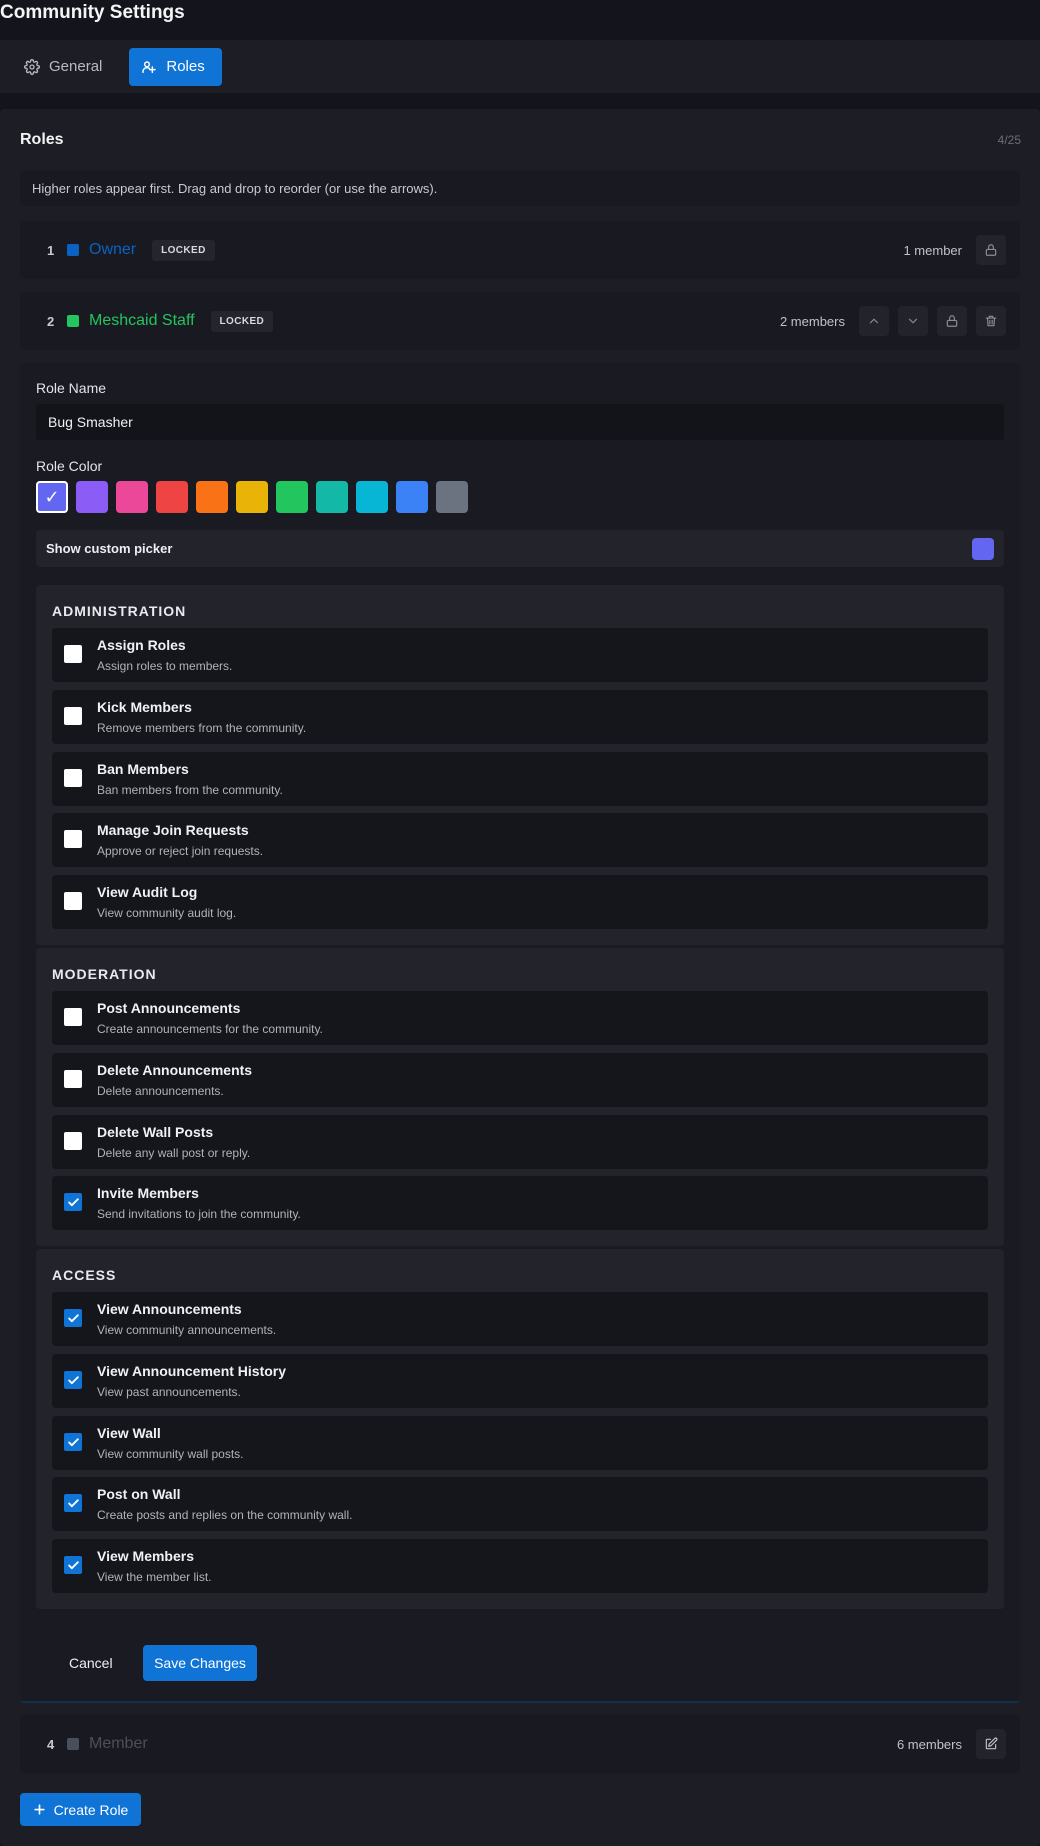  What do you see at coordinates (141, 645) in the screenshot?
I see `perm-title: Assign Roles` at bounding box center [141, 645].